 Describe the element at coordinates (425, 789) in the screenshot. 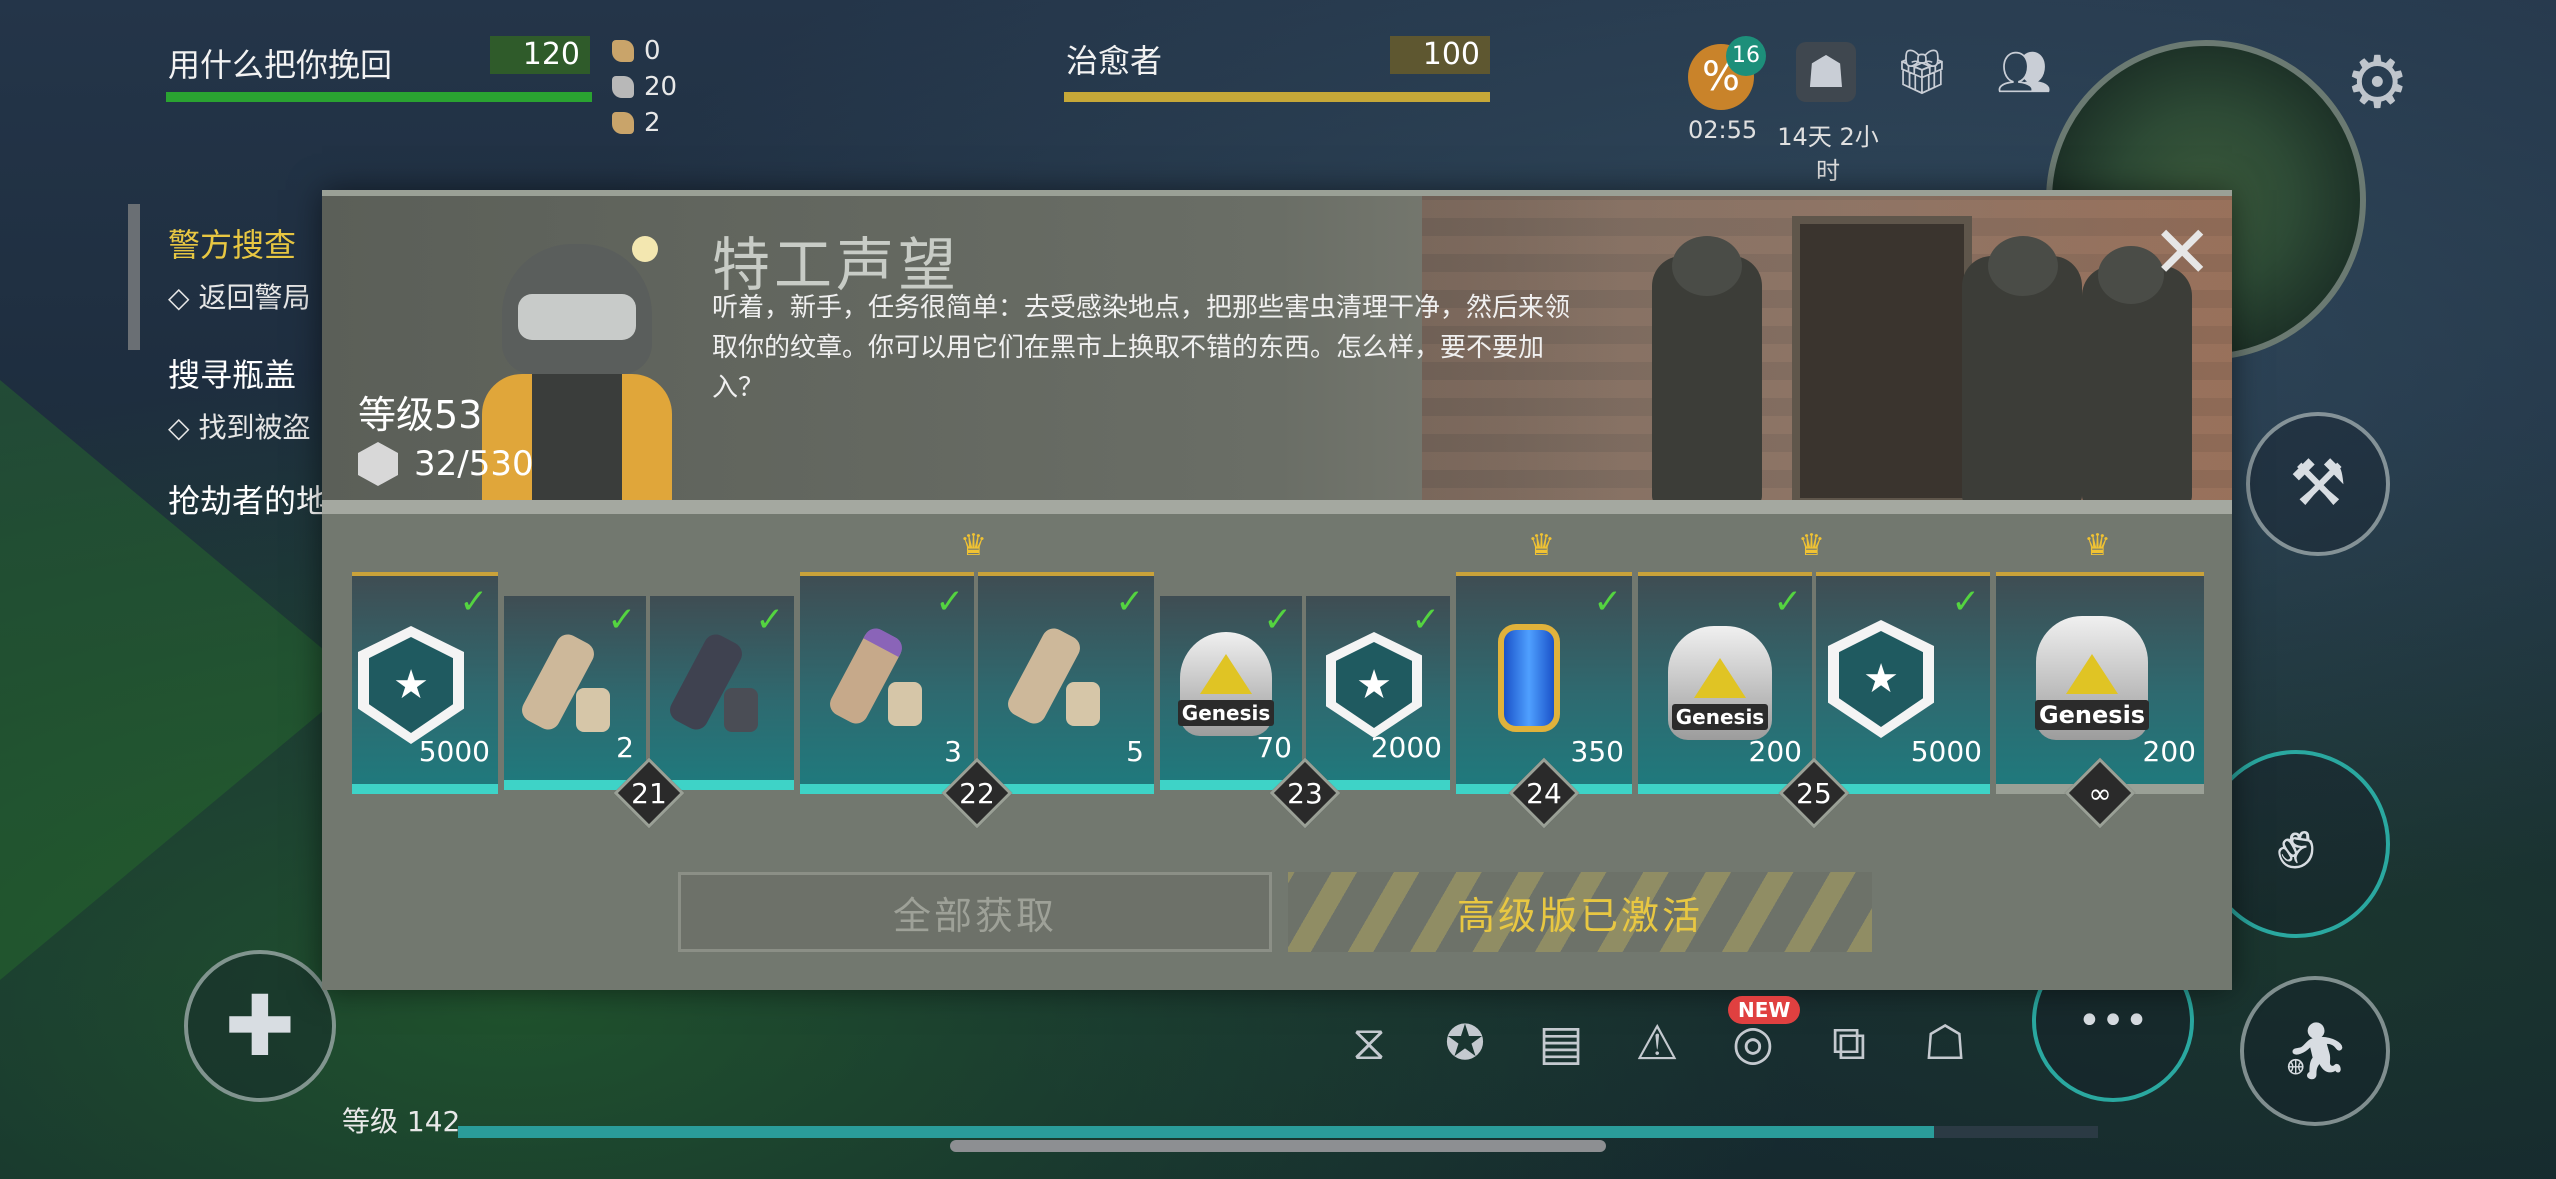

I see `tier-progress-fill` at that location.